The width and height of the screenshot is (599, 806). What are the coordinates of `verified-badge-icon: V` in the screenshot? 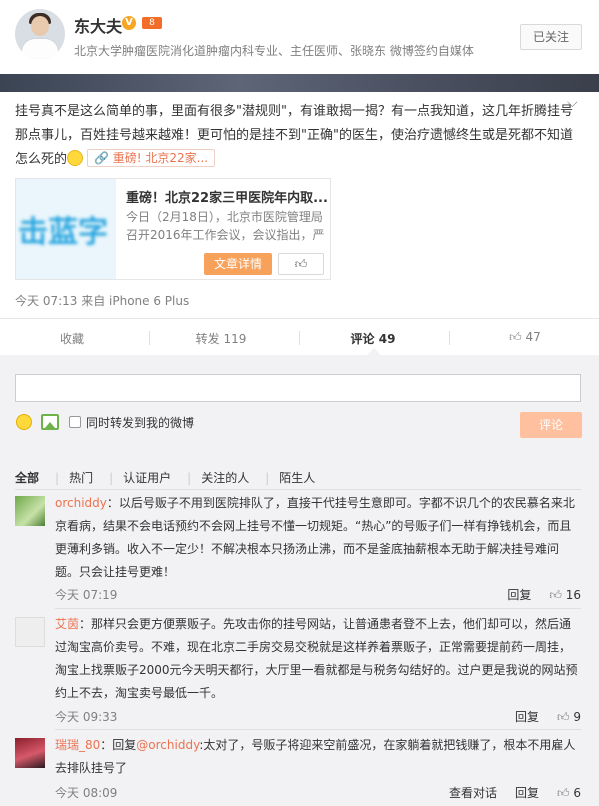 It's located at (129, 23).